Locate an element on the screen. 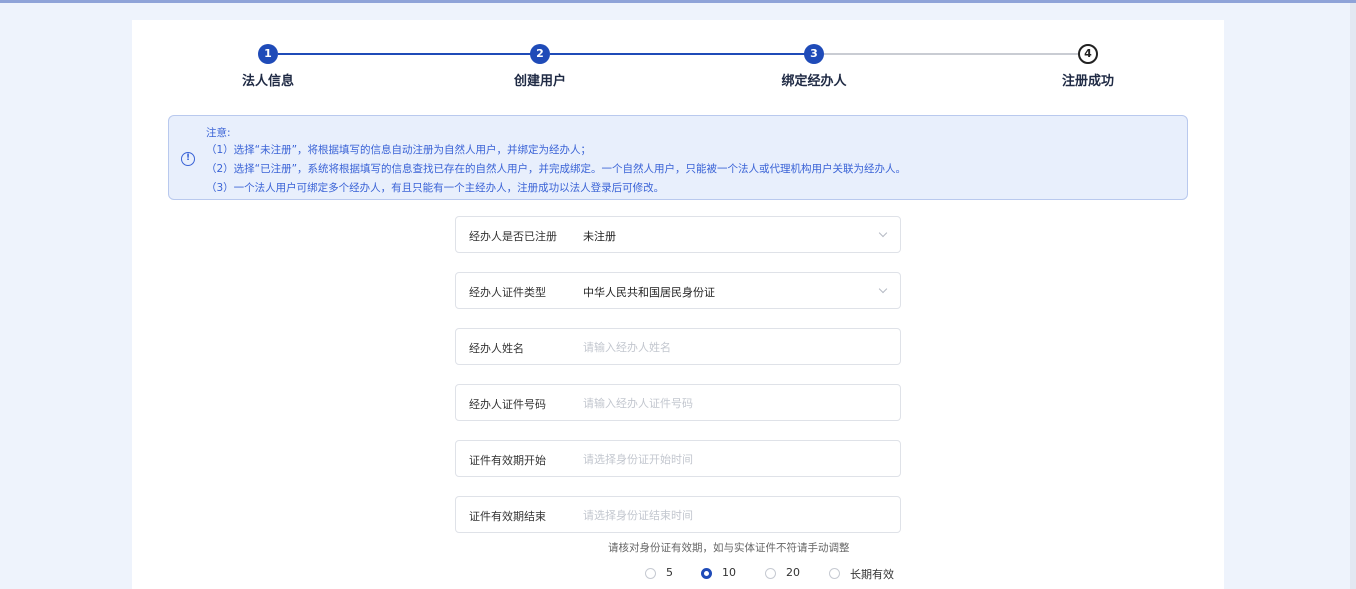  step-2-circle: 2 is located at coordinates (540, 54).